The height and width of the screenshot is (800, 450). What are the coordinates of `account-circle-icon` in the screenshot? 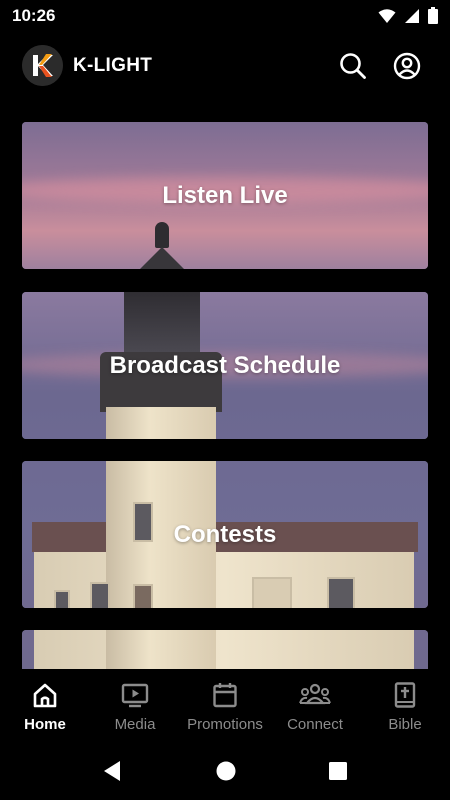 It's located at (407, 66).